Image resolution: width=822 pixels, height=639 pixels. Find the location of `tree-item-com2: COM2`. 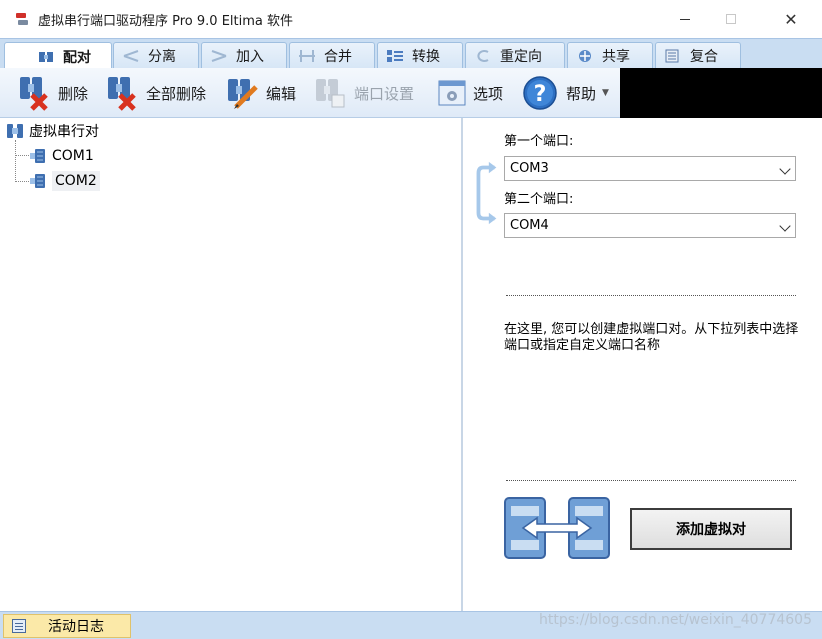

tree-item-com2: COM2 is located at coordinates (64, 181).